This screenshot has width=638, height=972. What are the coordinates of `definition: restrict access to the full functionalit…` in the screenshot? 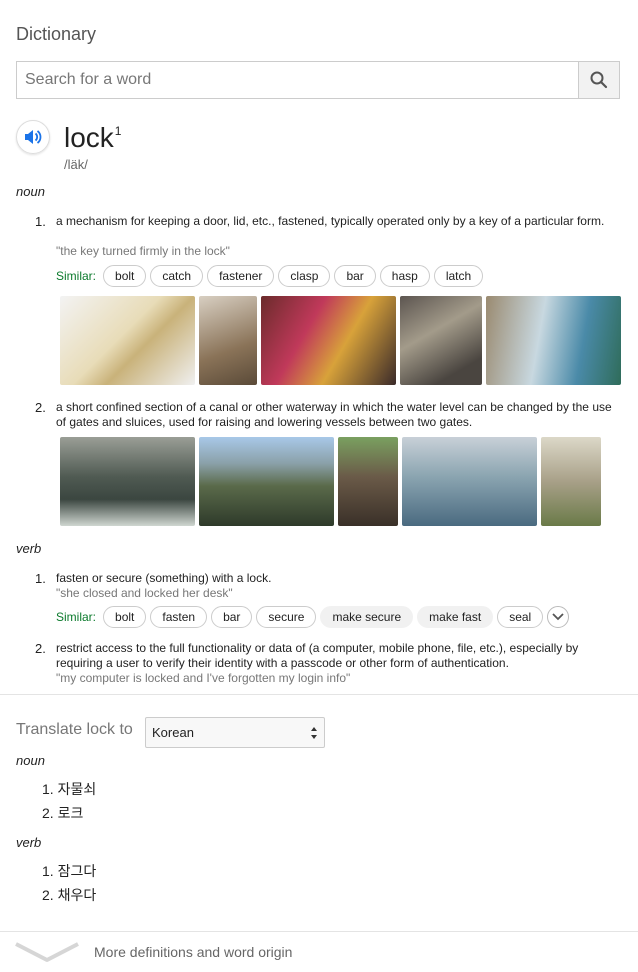 It's located at (317, 655).